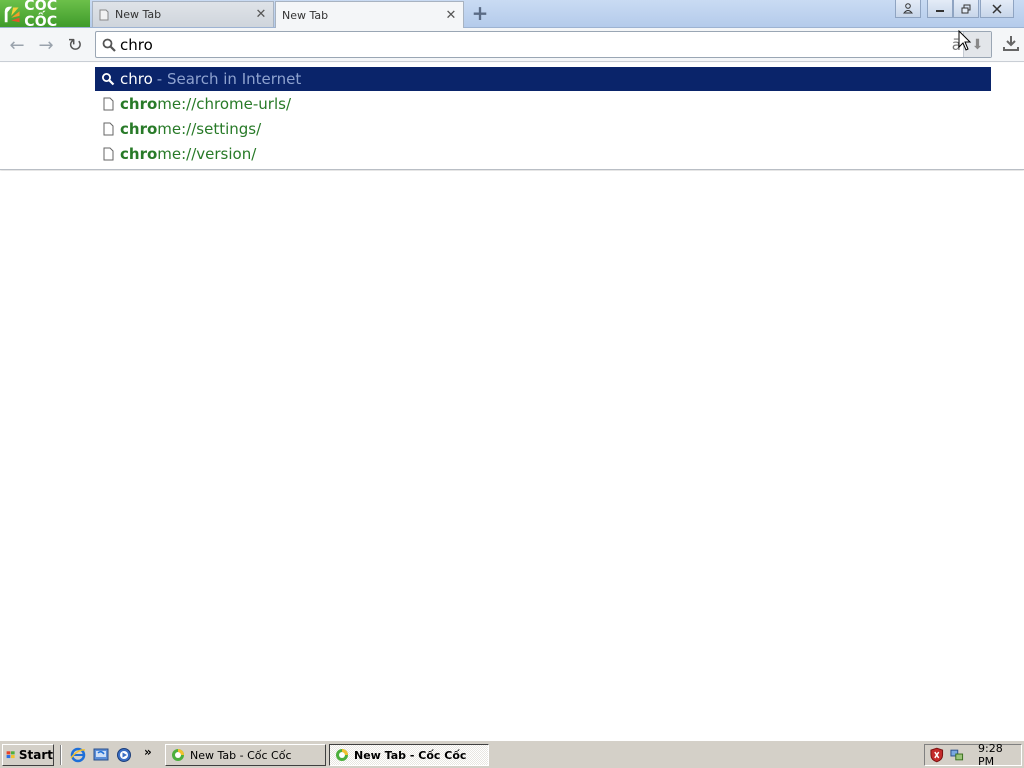 The width and height of the screenshot is (1024, 768). What do you see at coordinates (973, 755) in the screenshot?
I see `system-tray: 9:28 PM` at bounding box center [973, 755].